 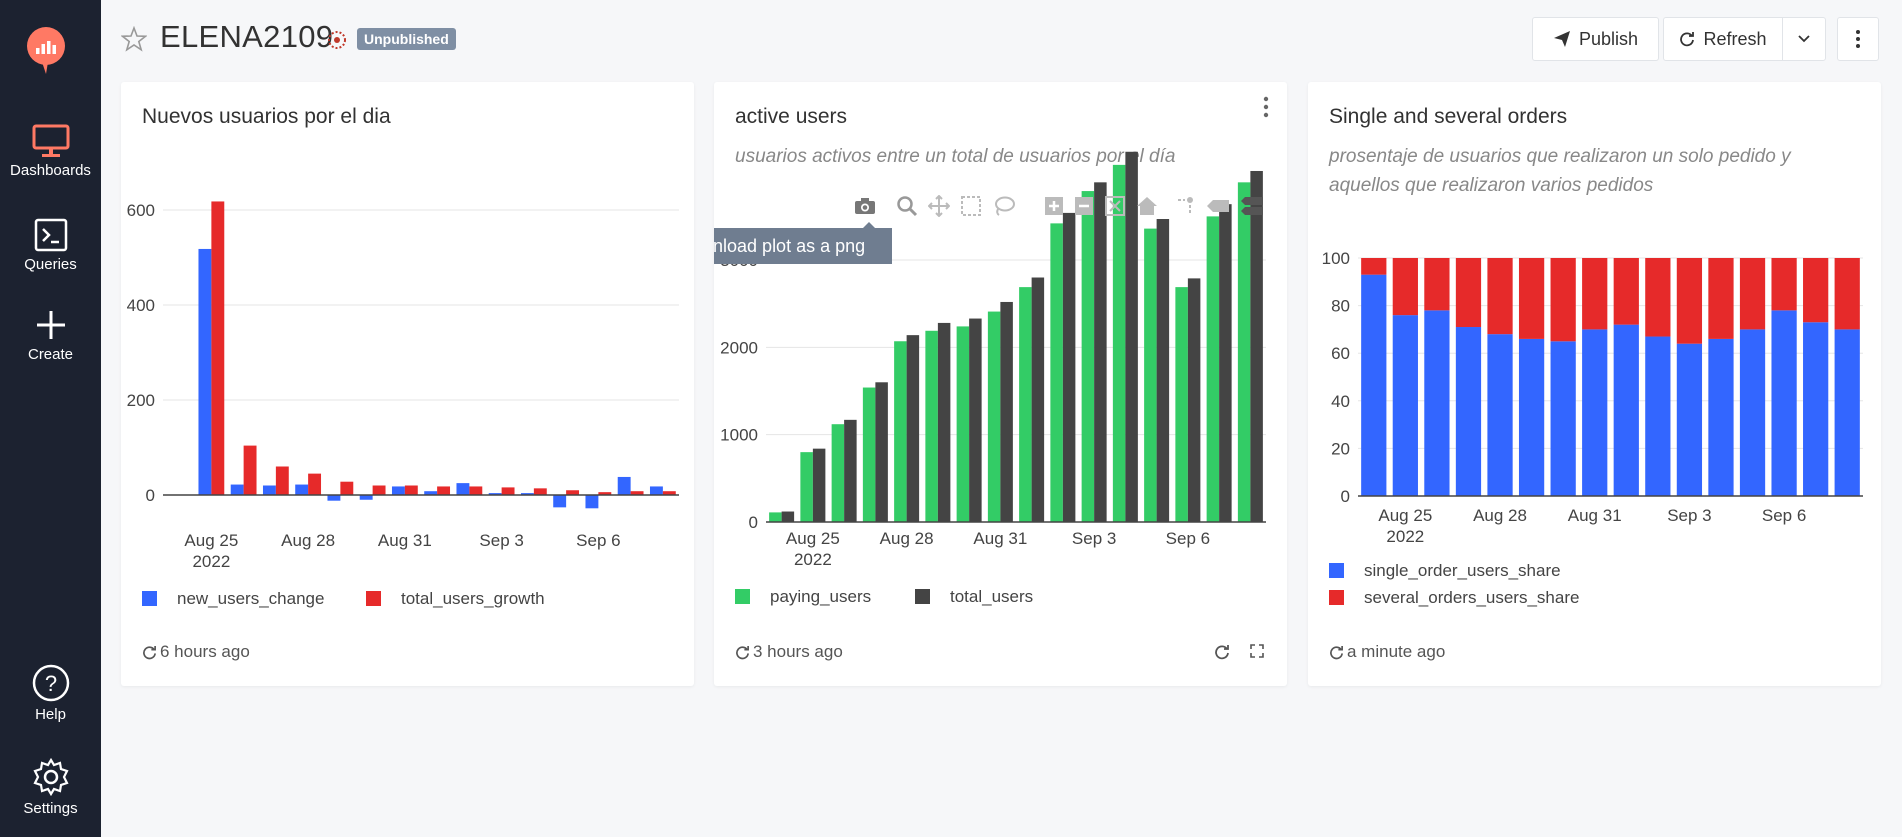 What do you see at coordinates (50, 335) in the screenshot?
I see `sidebar-item-create: Create` at bounding box center [50, 335].